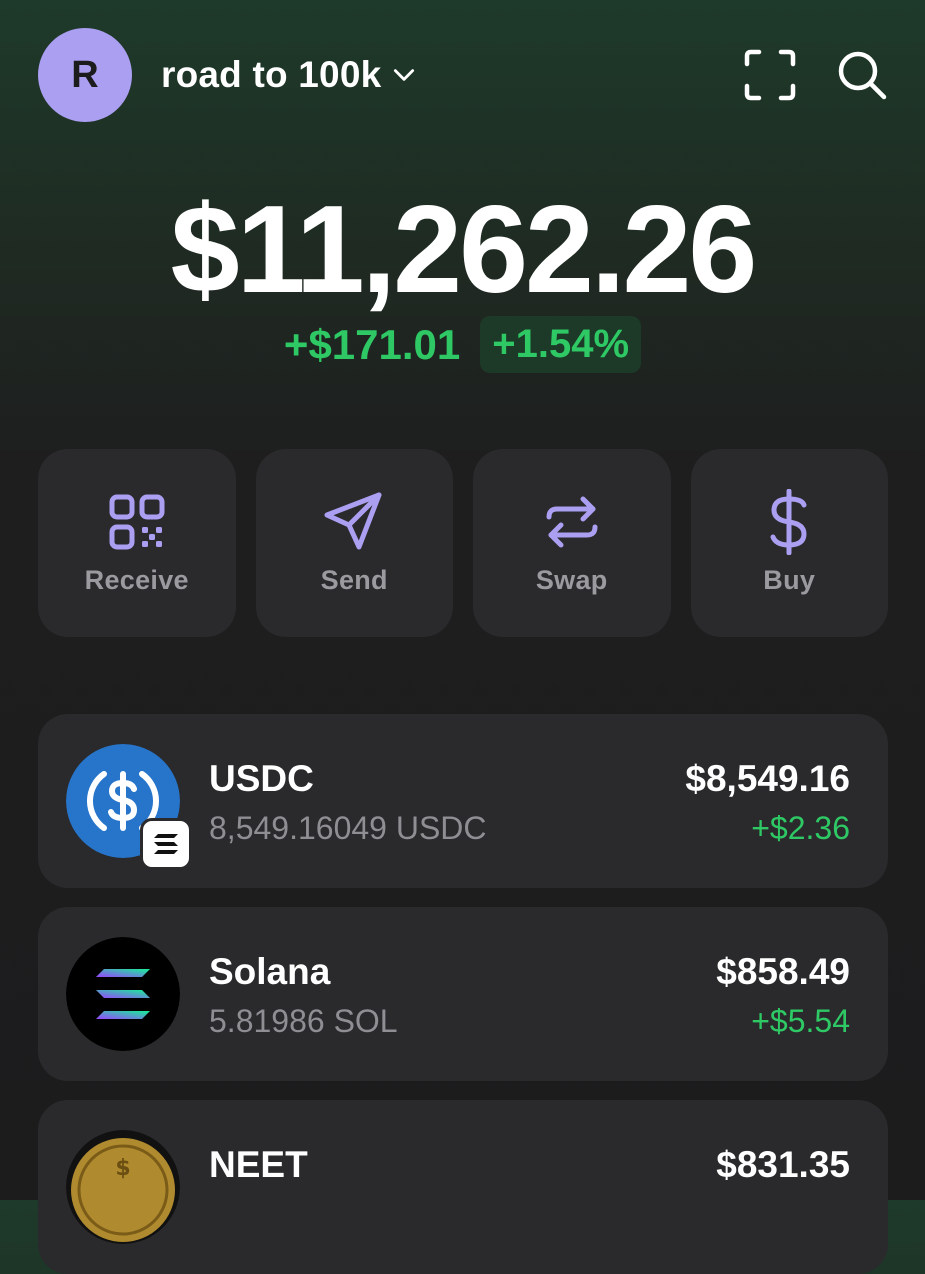  I want to click on token-quantity: 8,549.16049 USDC, so click(348, 828).